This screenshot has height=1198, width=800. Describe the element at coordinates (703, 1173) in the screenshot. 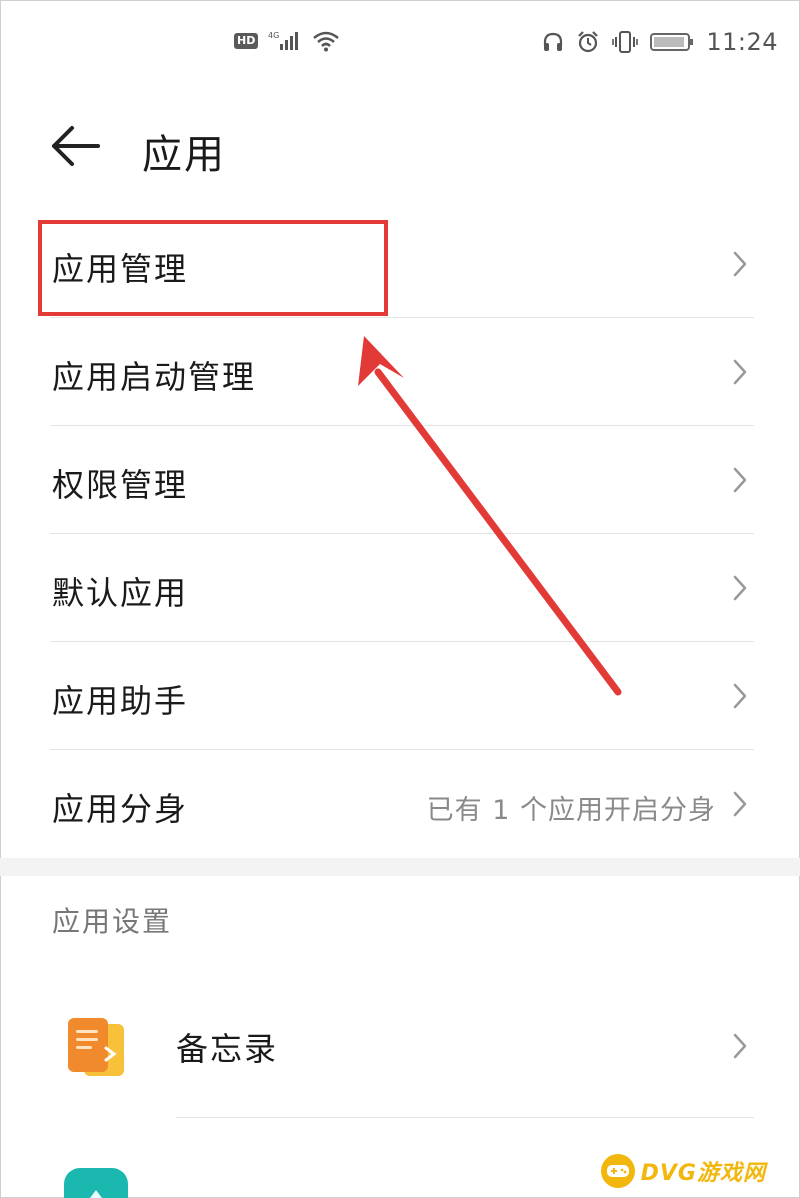

I see `watermark-text: DVG游戏网` at that location.